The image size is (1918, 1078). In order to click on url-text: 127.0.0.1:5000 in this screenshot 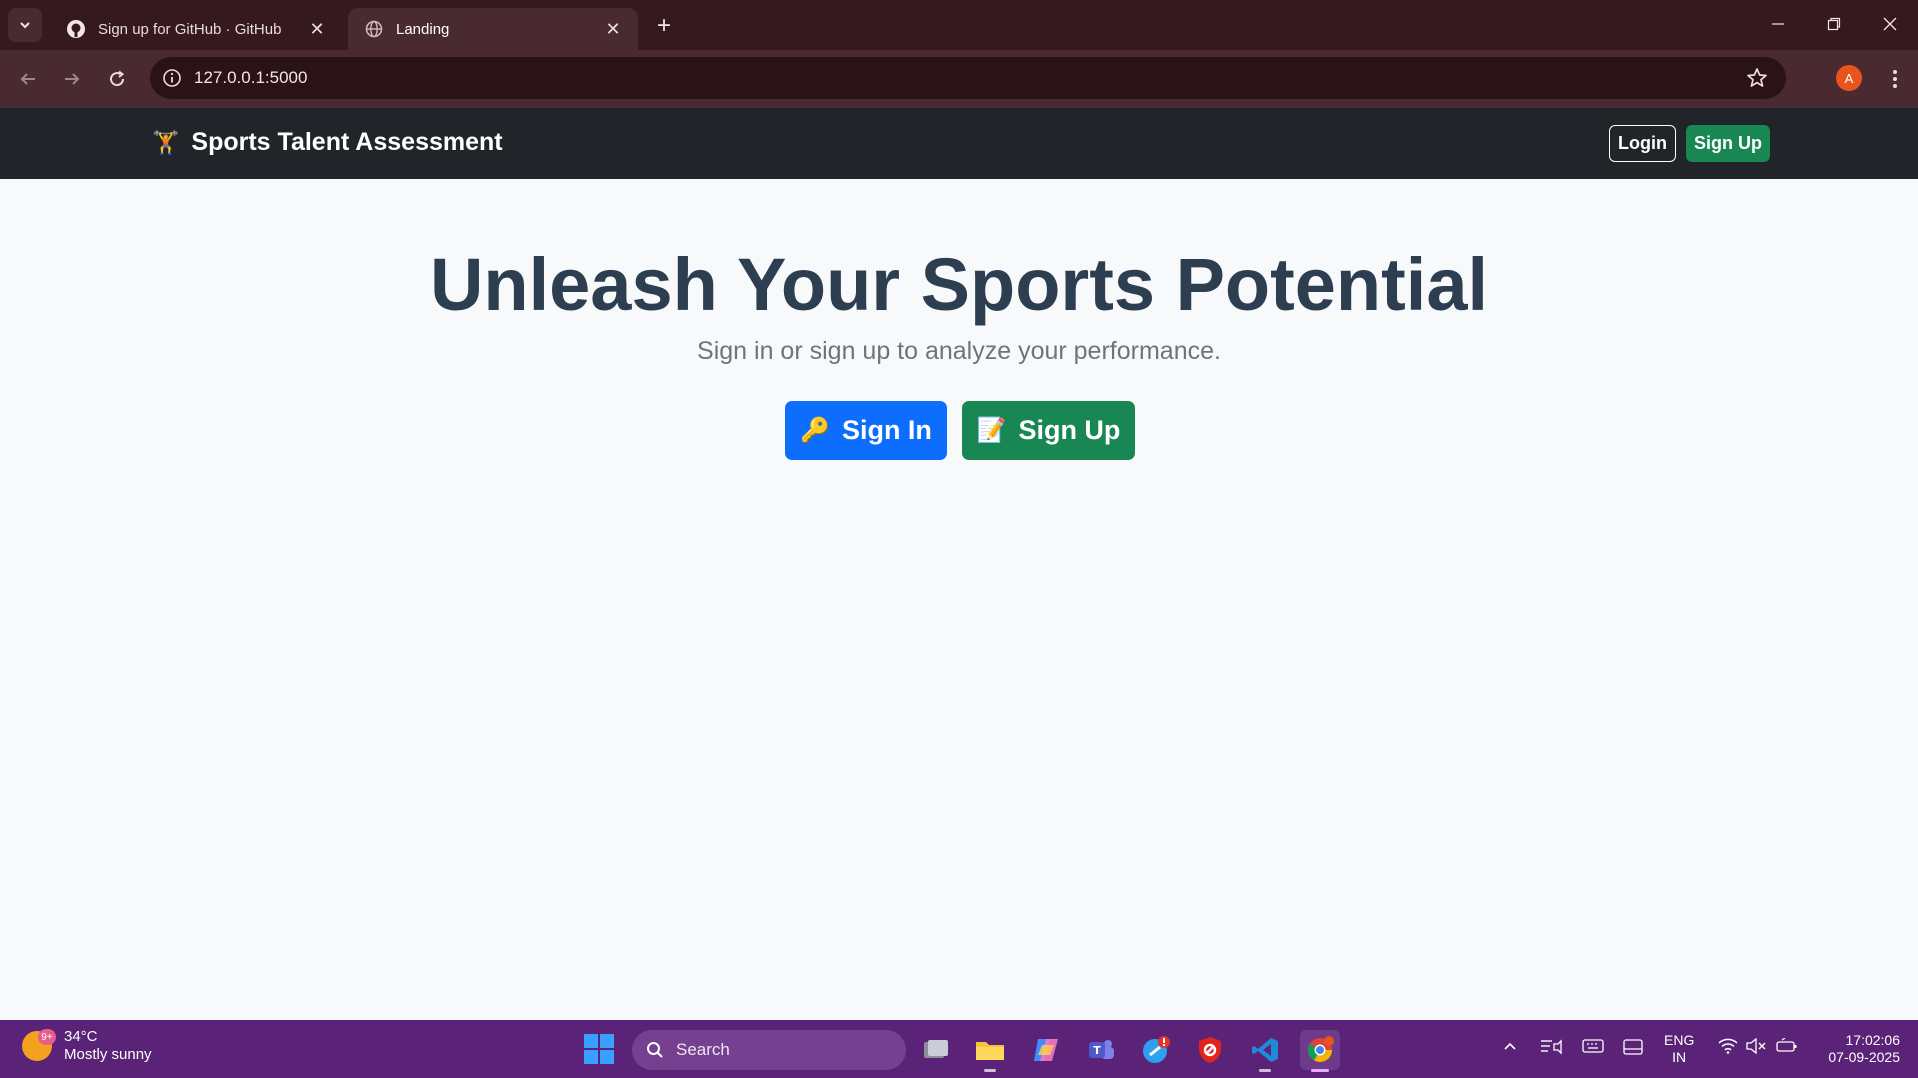, I will do `click(251, 77)`.